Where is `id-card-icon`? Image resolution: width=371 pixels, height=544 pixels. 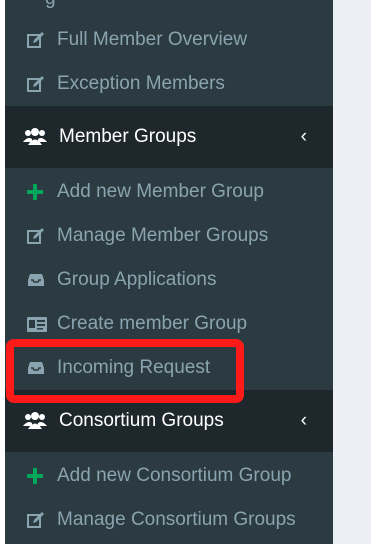
id-card-icon is located at coordinates (38, 324).